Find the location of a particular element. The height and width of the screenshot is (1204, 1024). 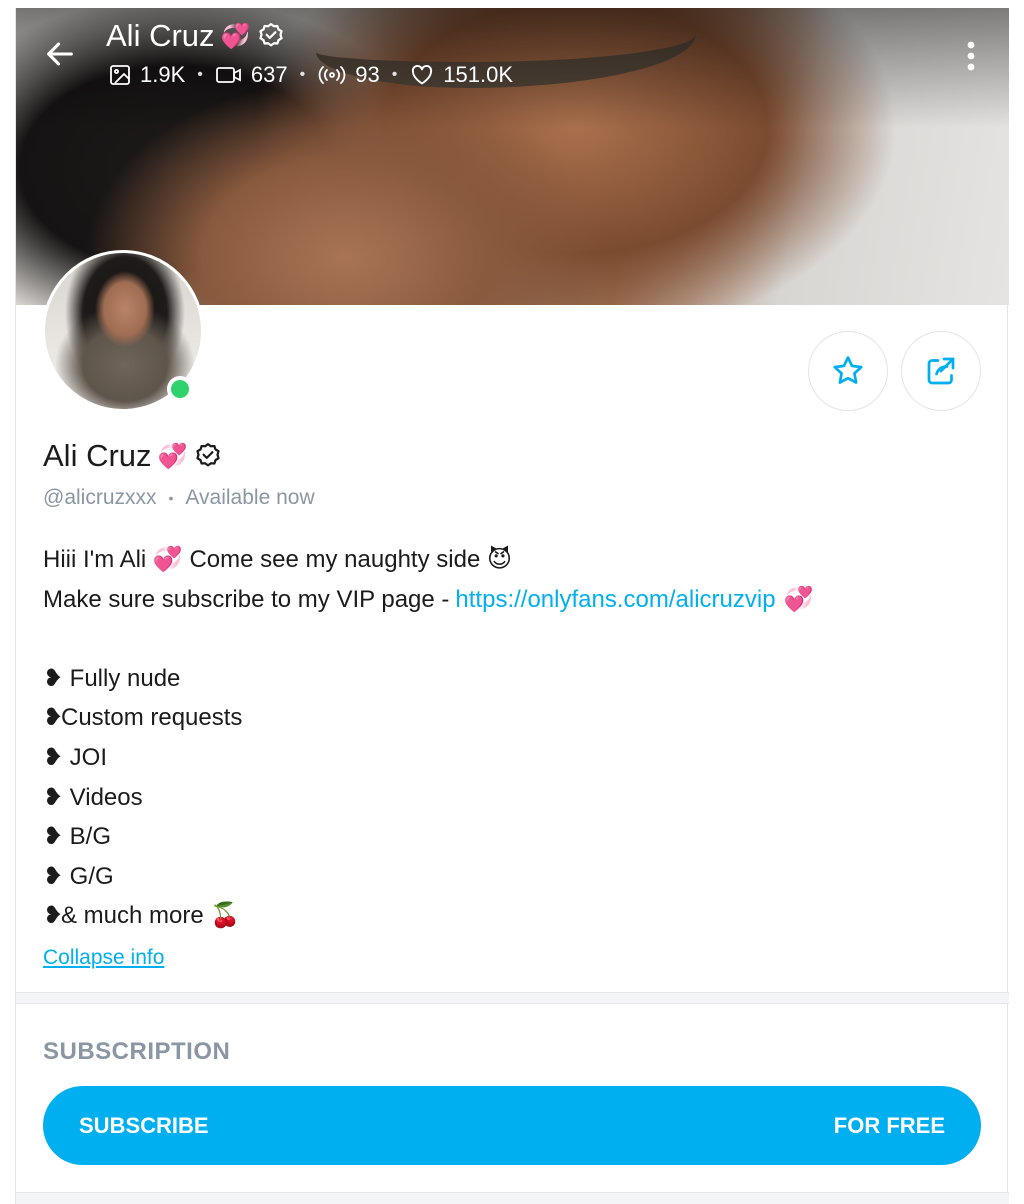

profile-name-emoji: 💞 is located at coordinates (172, 456).